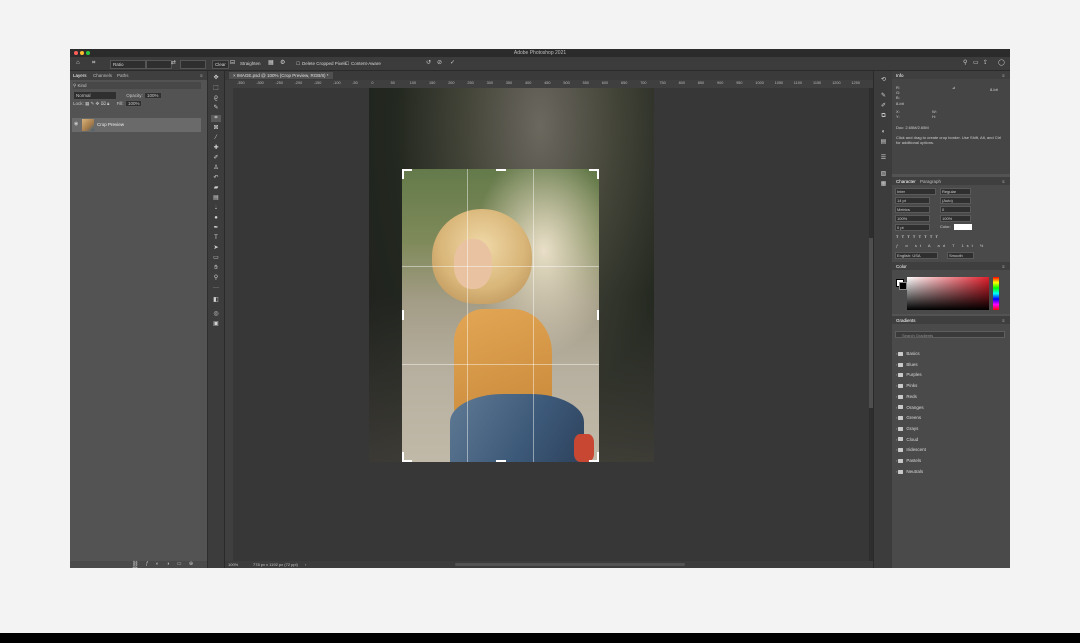 The image size is (1080, 643). Describe the element at coordinates (159, 64) in the screenshot. I see `ratio-width-field` at that location.